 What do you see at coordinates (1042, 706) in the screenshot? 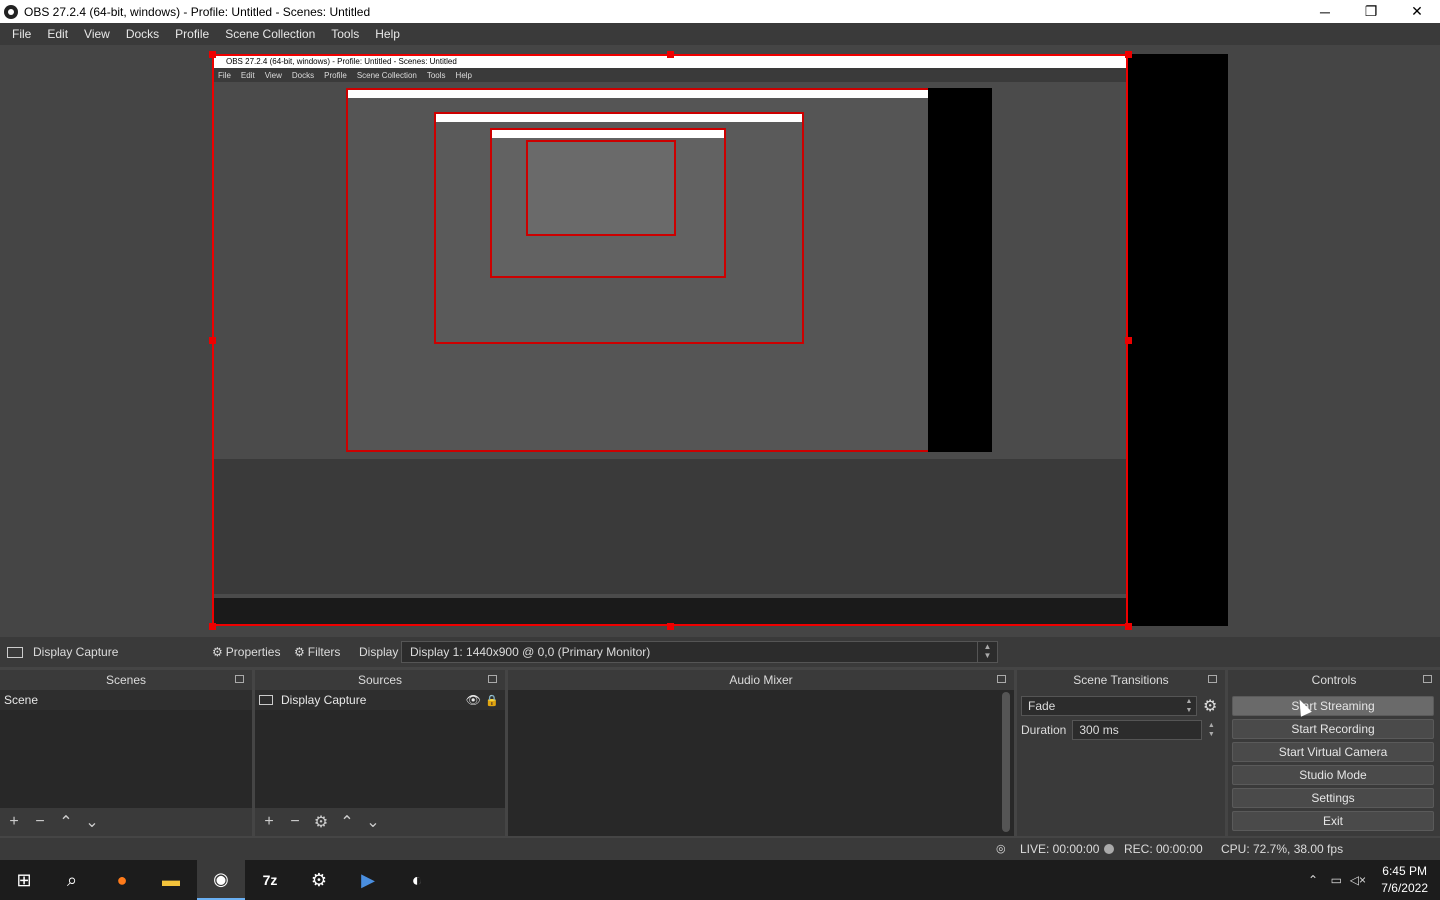
I see `transition-select-value: Fade` at bounding box center [1042, 706].